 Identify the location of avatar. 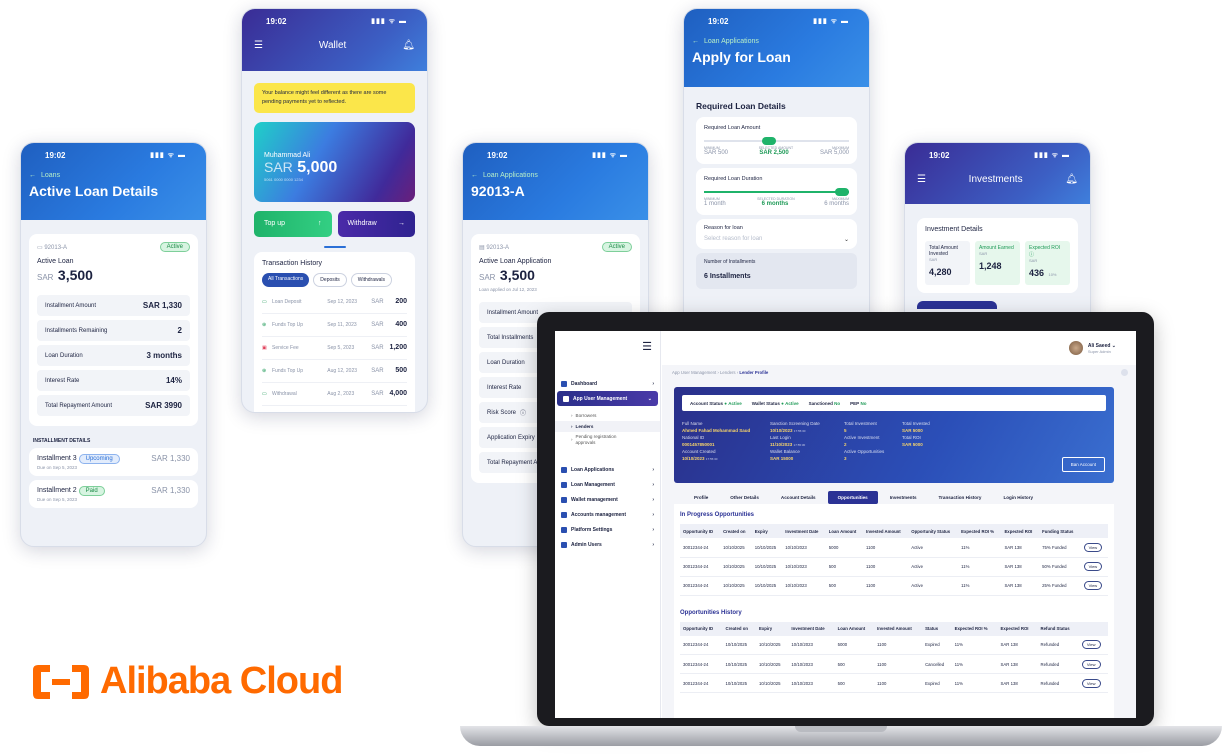
(1075, 348).